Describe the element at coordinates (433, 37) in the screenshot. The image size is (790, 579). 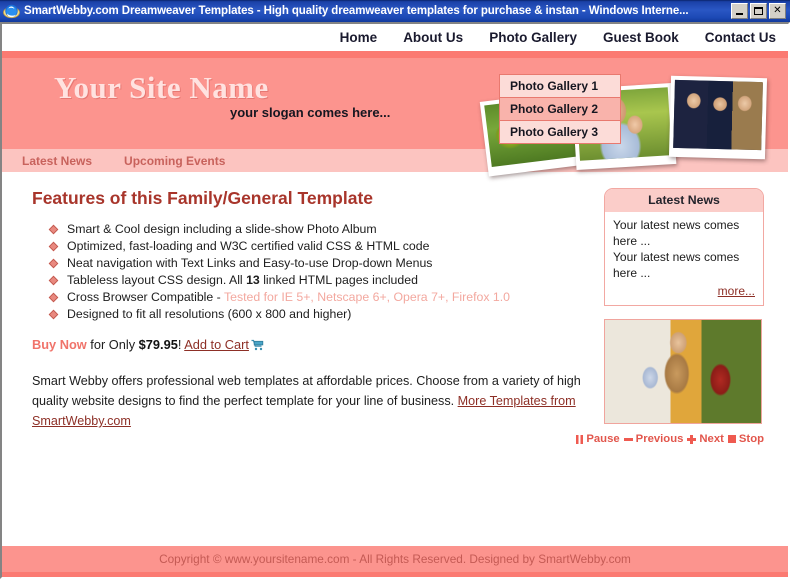
I see `nav-item-about-us: About Us` at that location.